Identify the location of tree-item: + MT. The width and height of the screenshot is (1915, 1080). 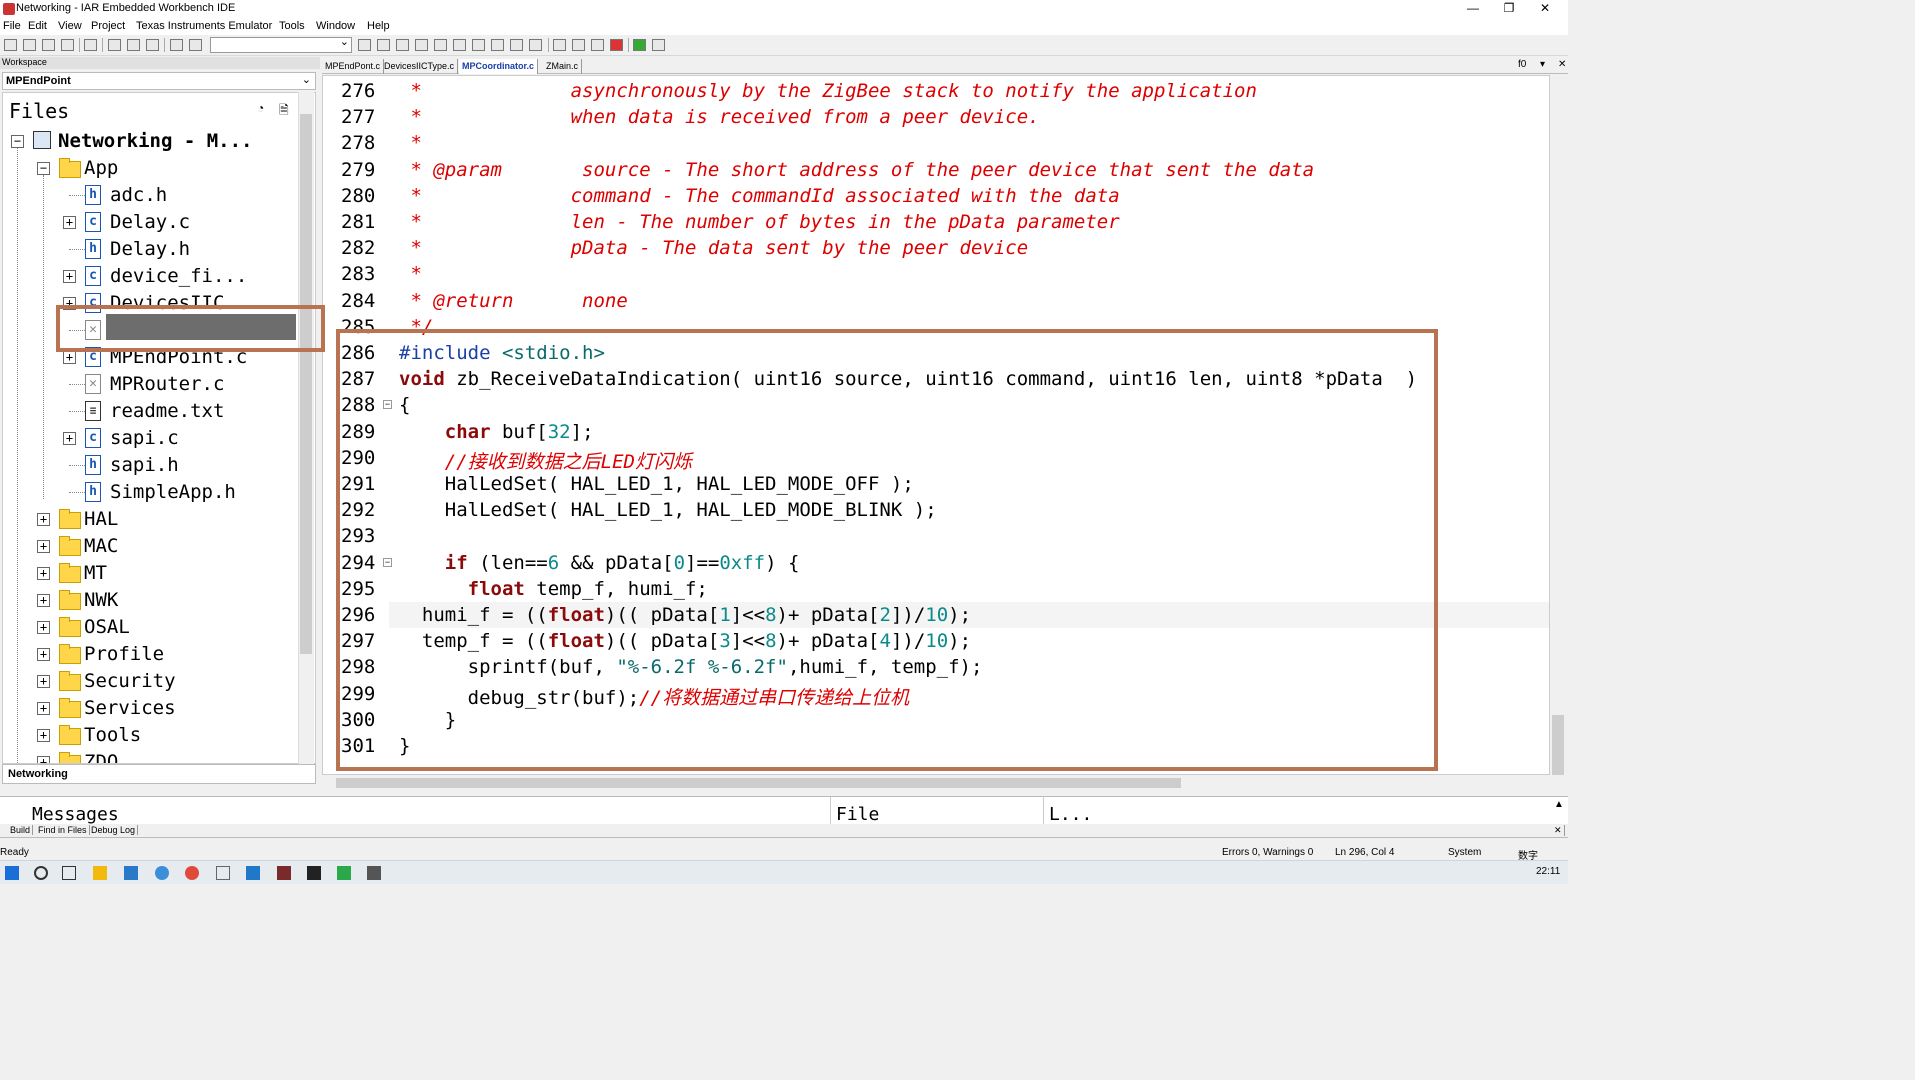
(151, 573).